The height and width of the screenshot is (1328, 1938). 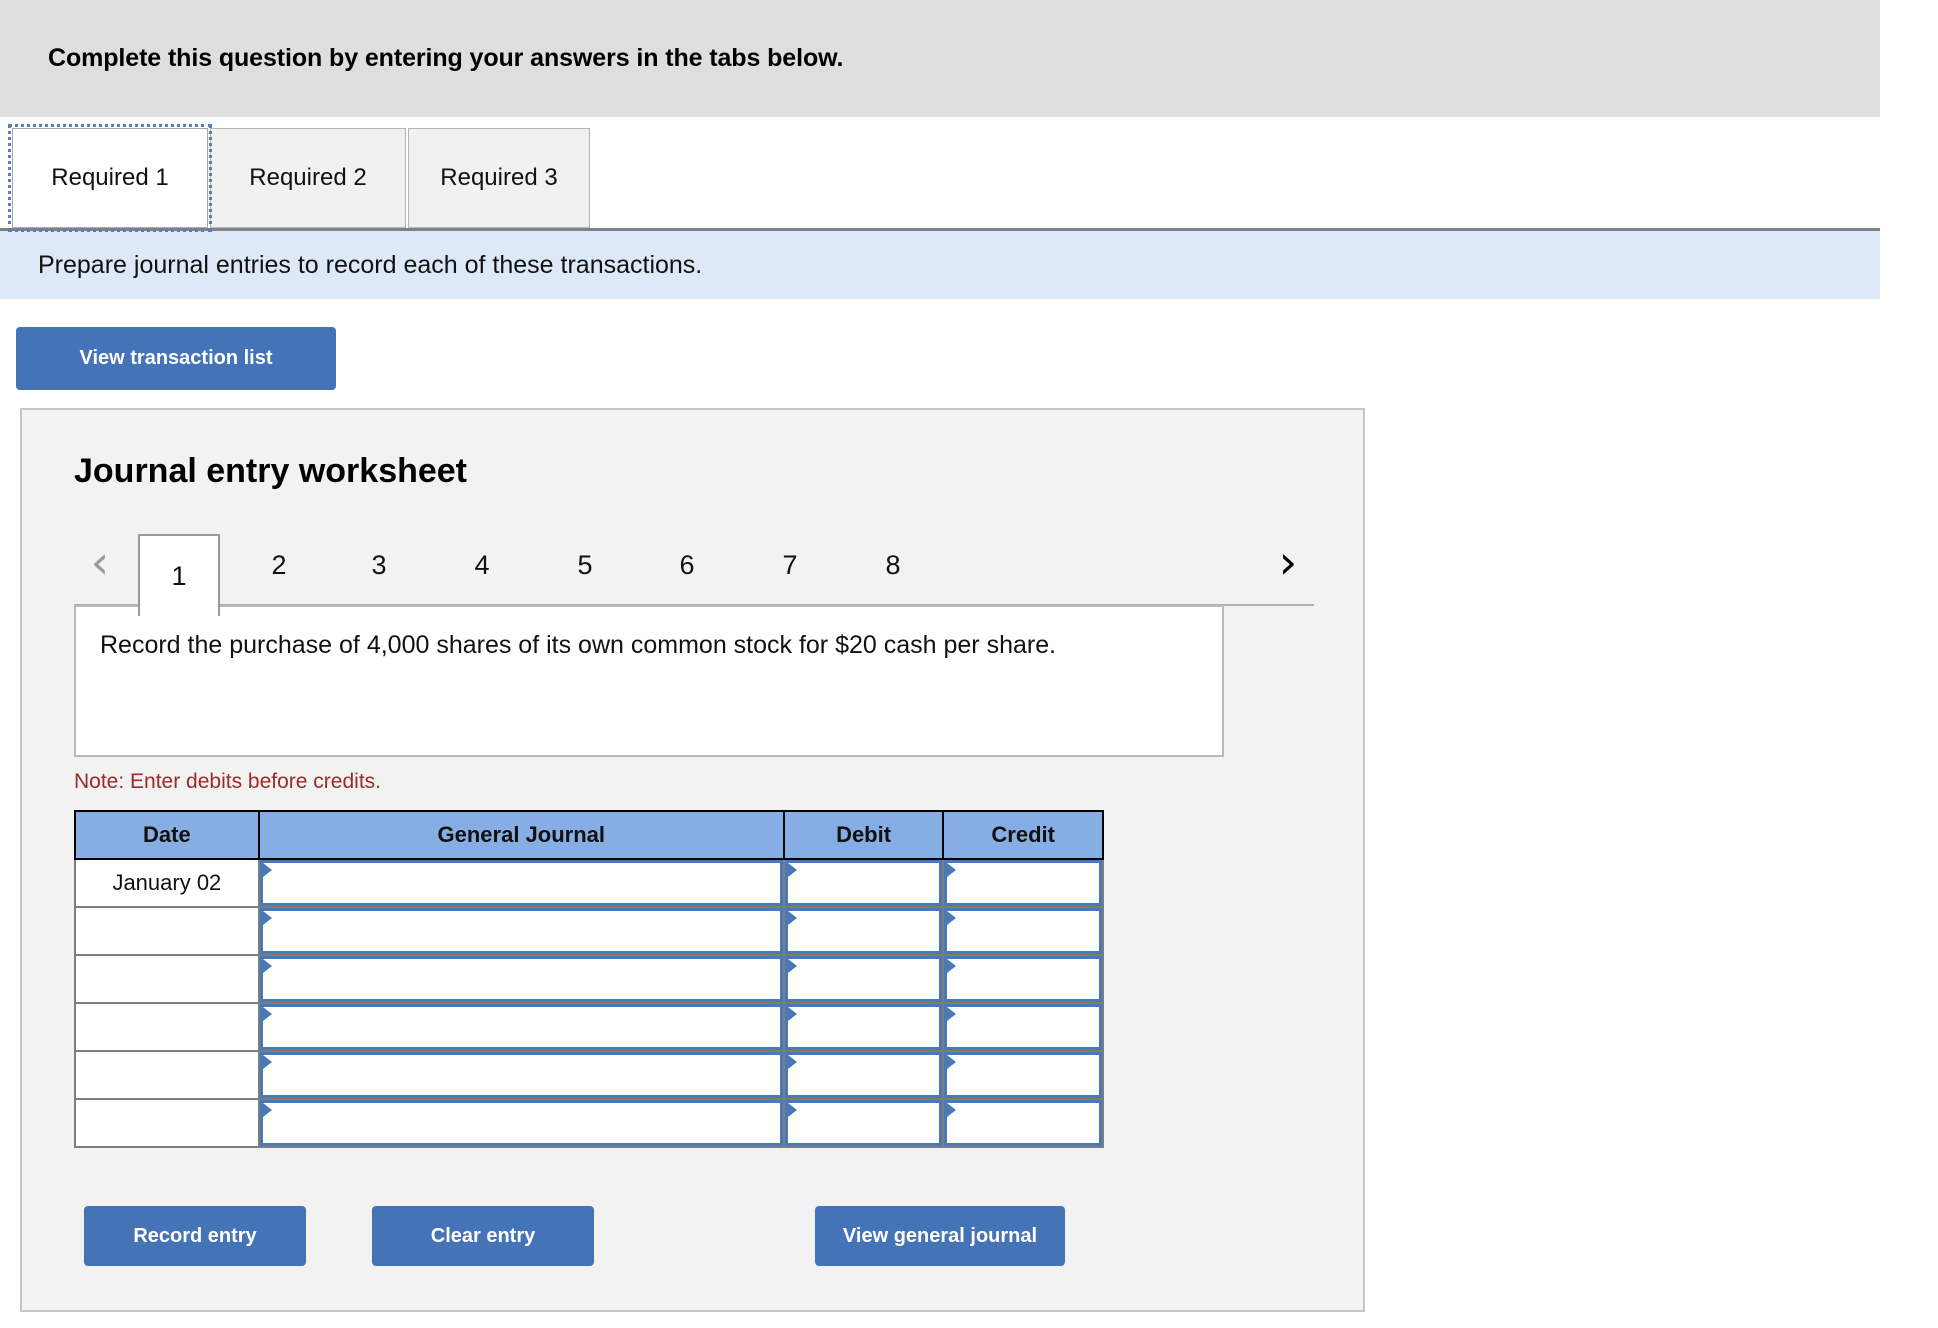 What do you see at coordinates (585, 565) in the screenshot?
I see `page-tab-5: 5` at bounding box center [585, 565].